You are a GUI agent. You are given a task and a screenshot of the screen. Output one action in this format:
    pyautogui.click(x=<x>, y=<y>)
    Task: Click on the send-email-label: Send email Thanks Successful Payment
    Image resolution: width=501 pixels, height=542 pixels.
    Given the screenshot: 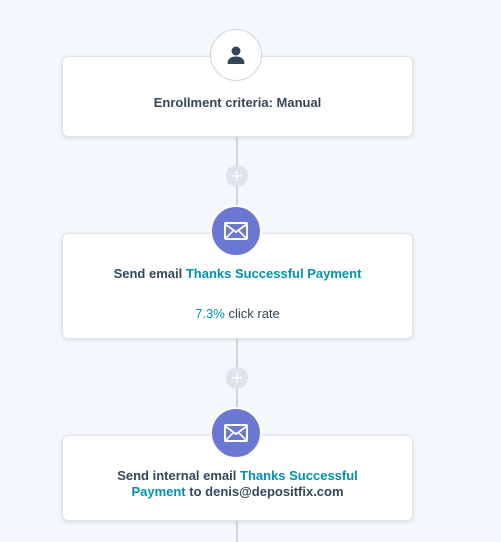 What is the action you would take?
    pyautogui.click(x=237, y=273)
    